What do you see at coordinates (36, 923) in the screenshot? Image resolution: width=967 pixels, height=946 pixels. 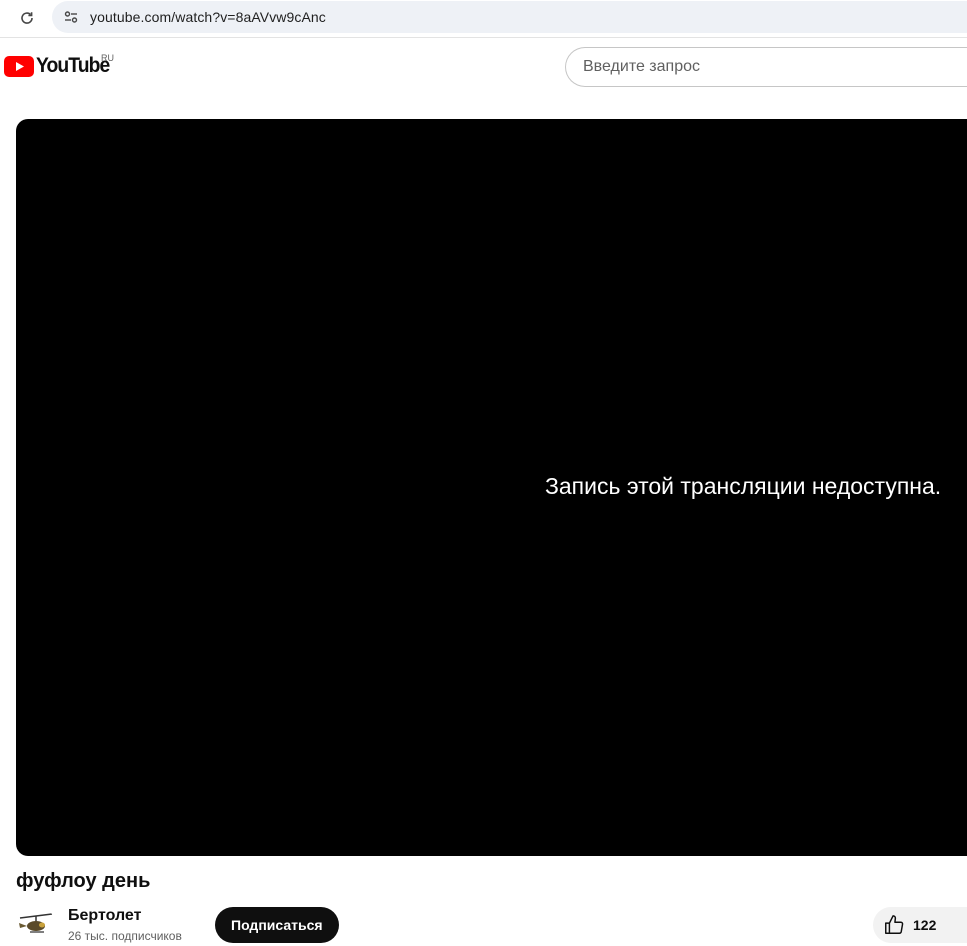 I see `helicopter-icon` at bounding box center [36, 923].